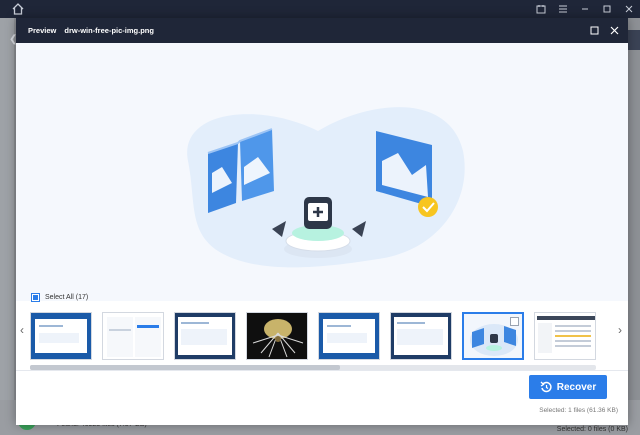 This screenshot has height=435, width=640. I want to click on app-minimize-icon, so click(585, 9).